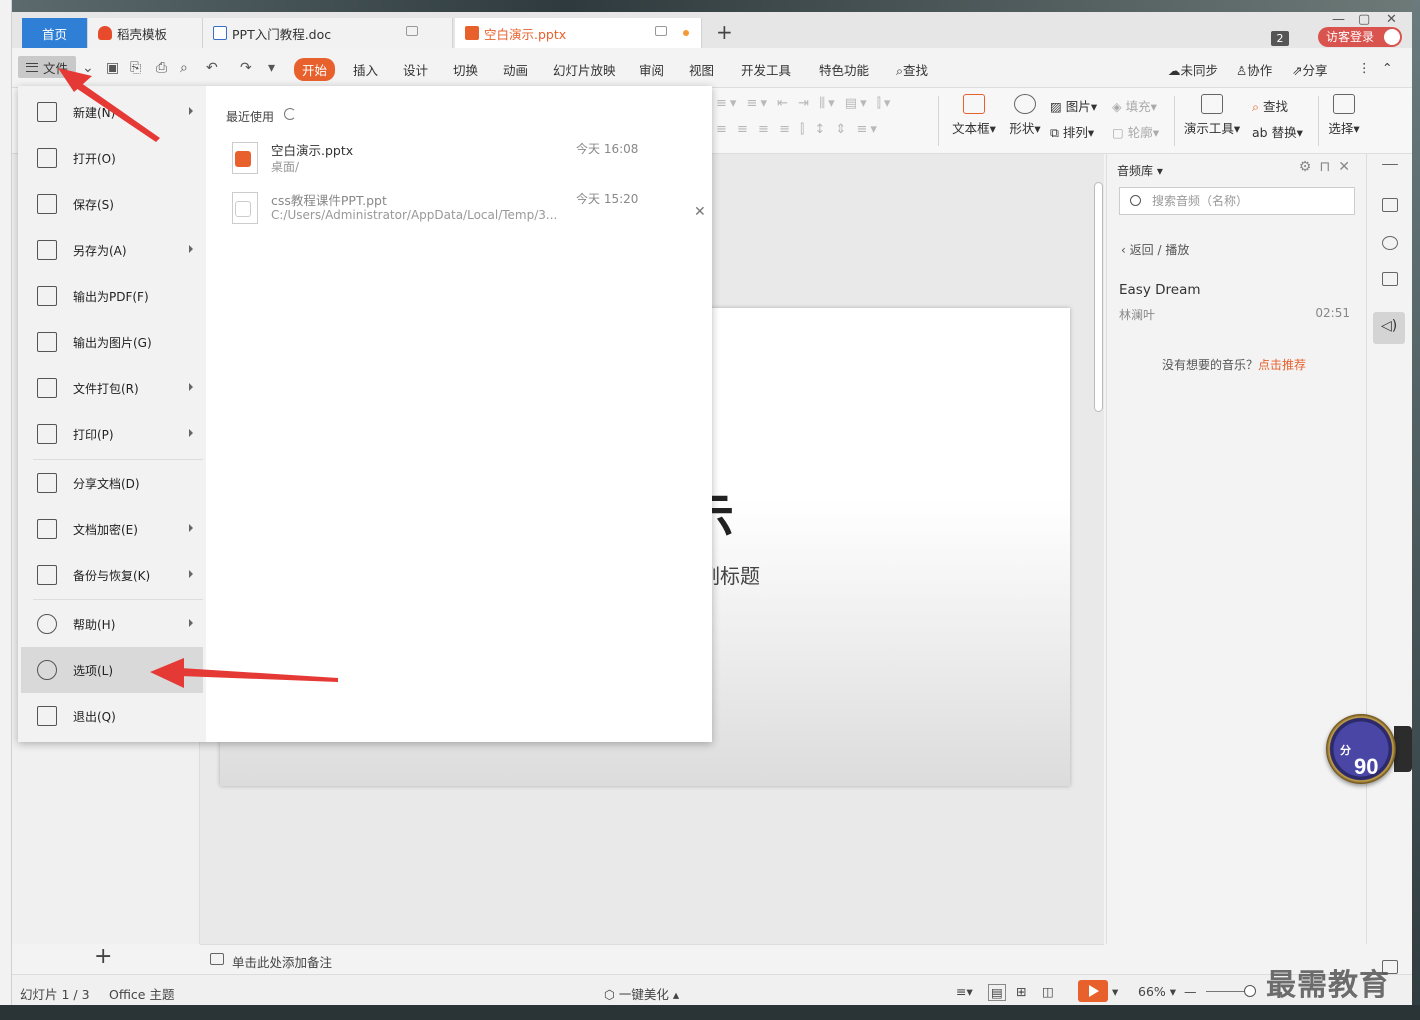  I want to click on replace-button: ab 替换▾, so click(1277, 131).